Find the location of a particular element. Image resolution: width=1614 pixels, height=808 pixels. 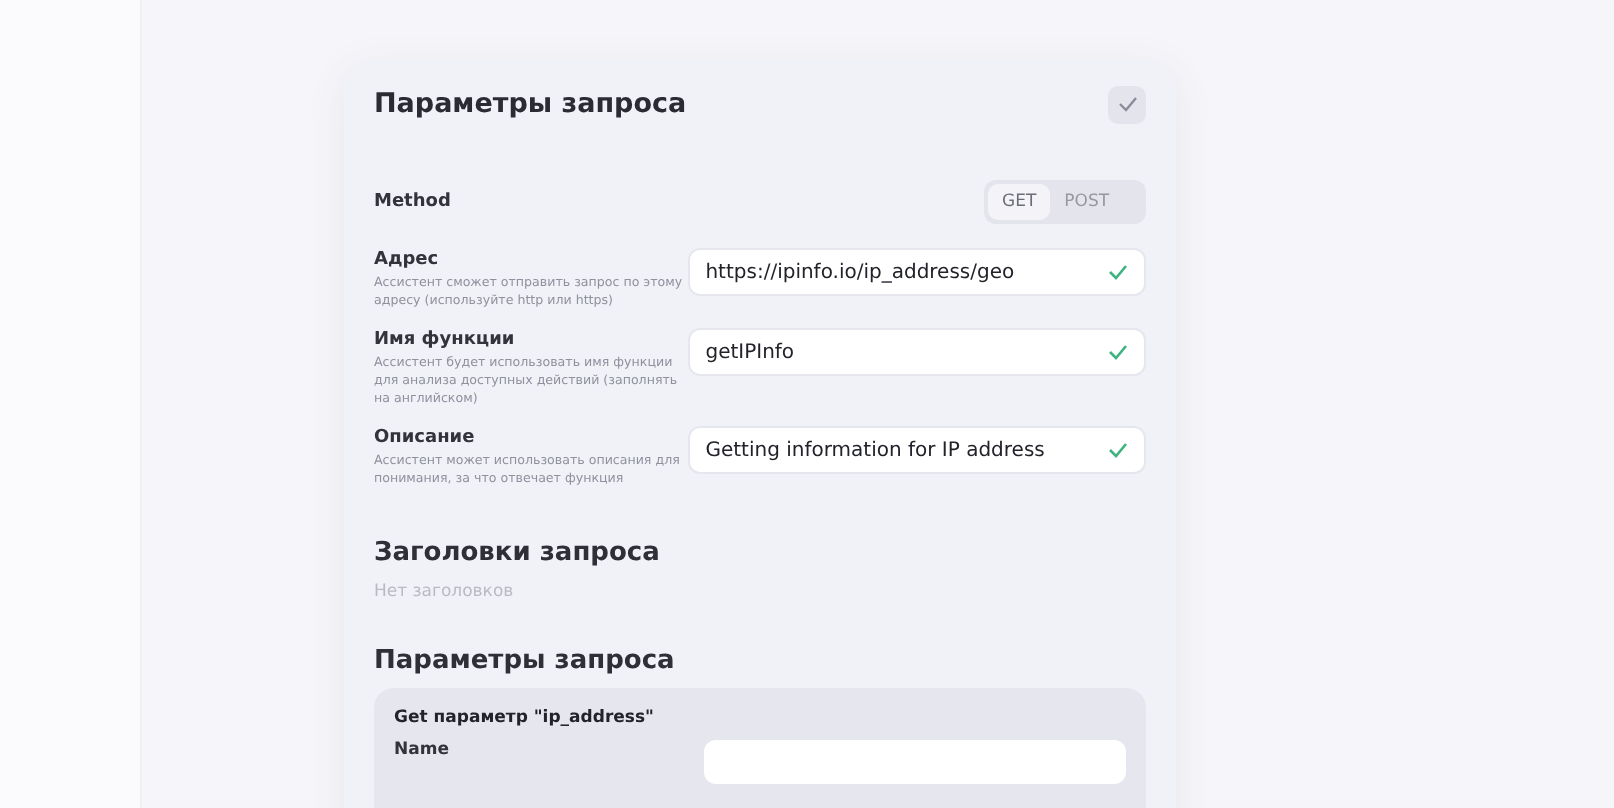

field-label: Имя функции is located at coordinates (445, 340).